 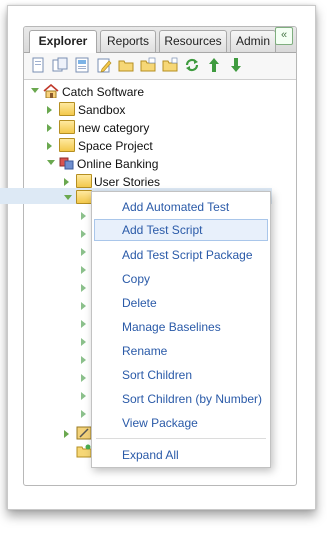 I want to click on tree-label: User Stories, so click(x=127, y=182).